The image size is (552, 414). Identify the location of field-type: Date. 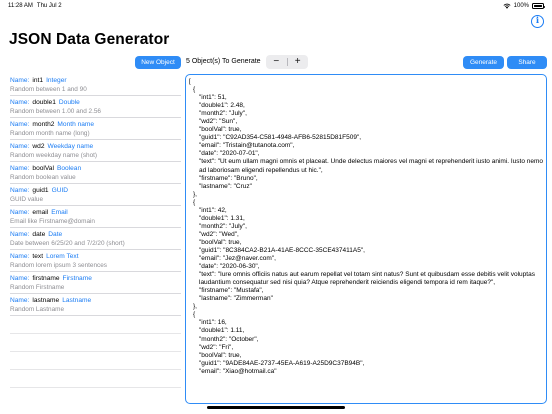
(55, 234).